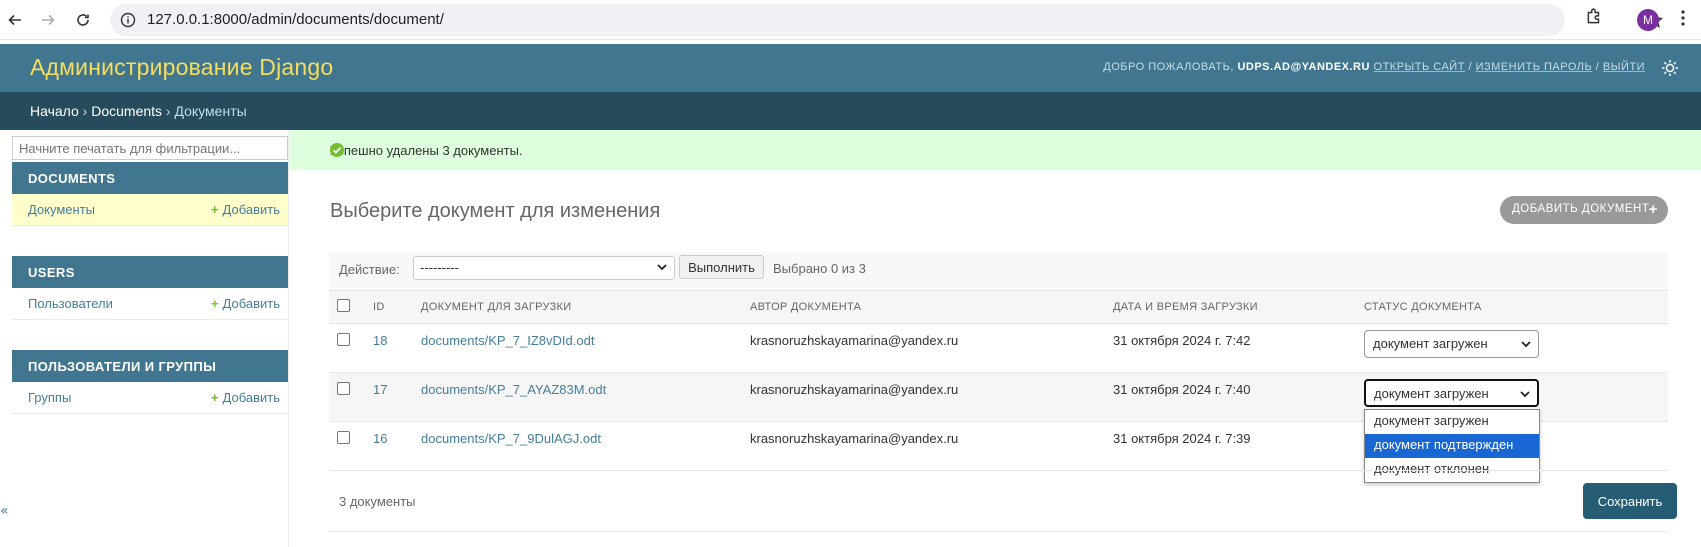 This screenshot has height=547, width=1701. What do you see at coordinates (150, 398) in the screenshot?
I see `sidebar-item-groups: Группы + Добавить` at bounding box center [150, 398].